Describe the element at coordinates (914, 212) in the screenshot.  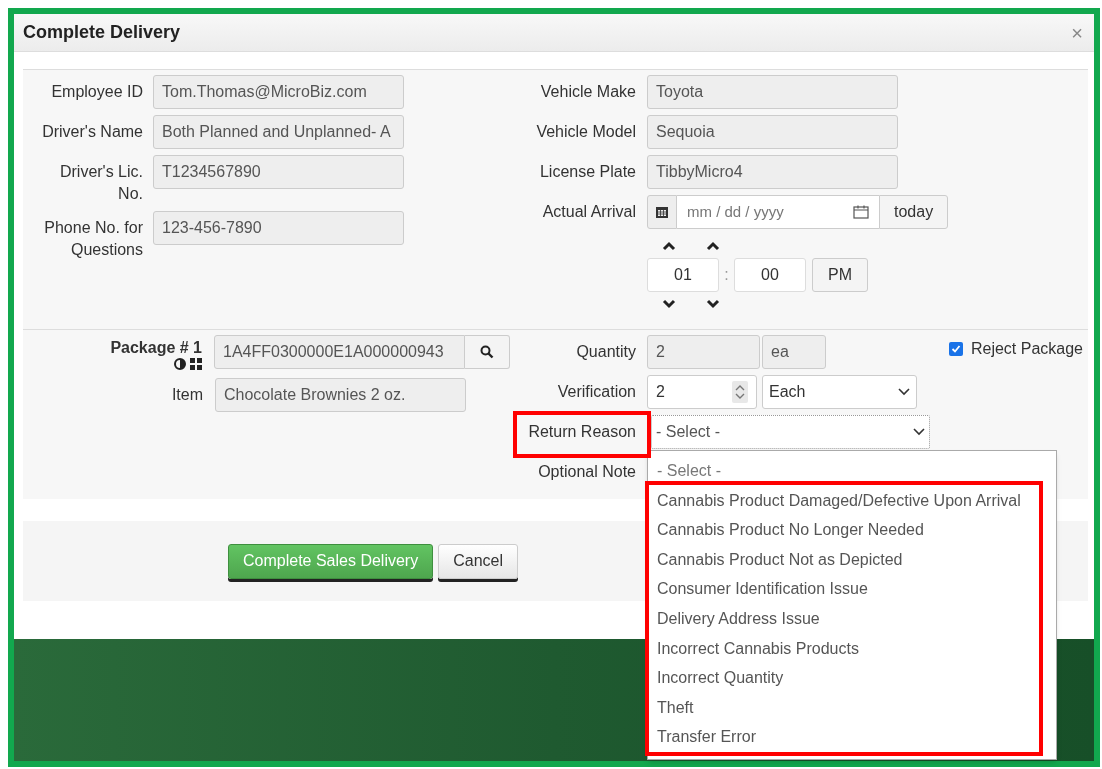
I see `today-button: today` at that location.